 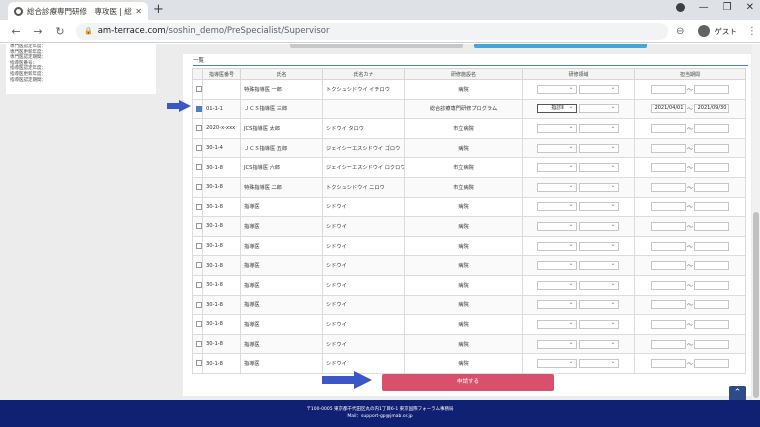 I want to click on profile-button: ゲスト, so click(x=717, y=31).